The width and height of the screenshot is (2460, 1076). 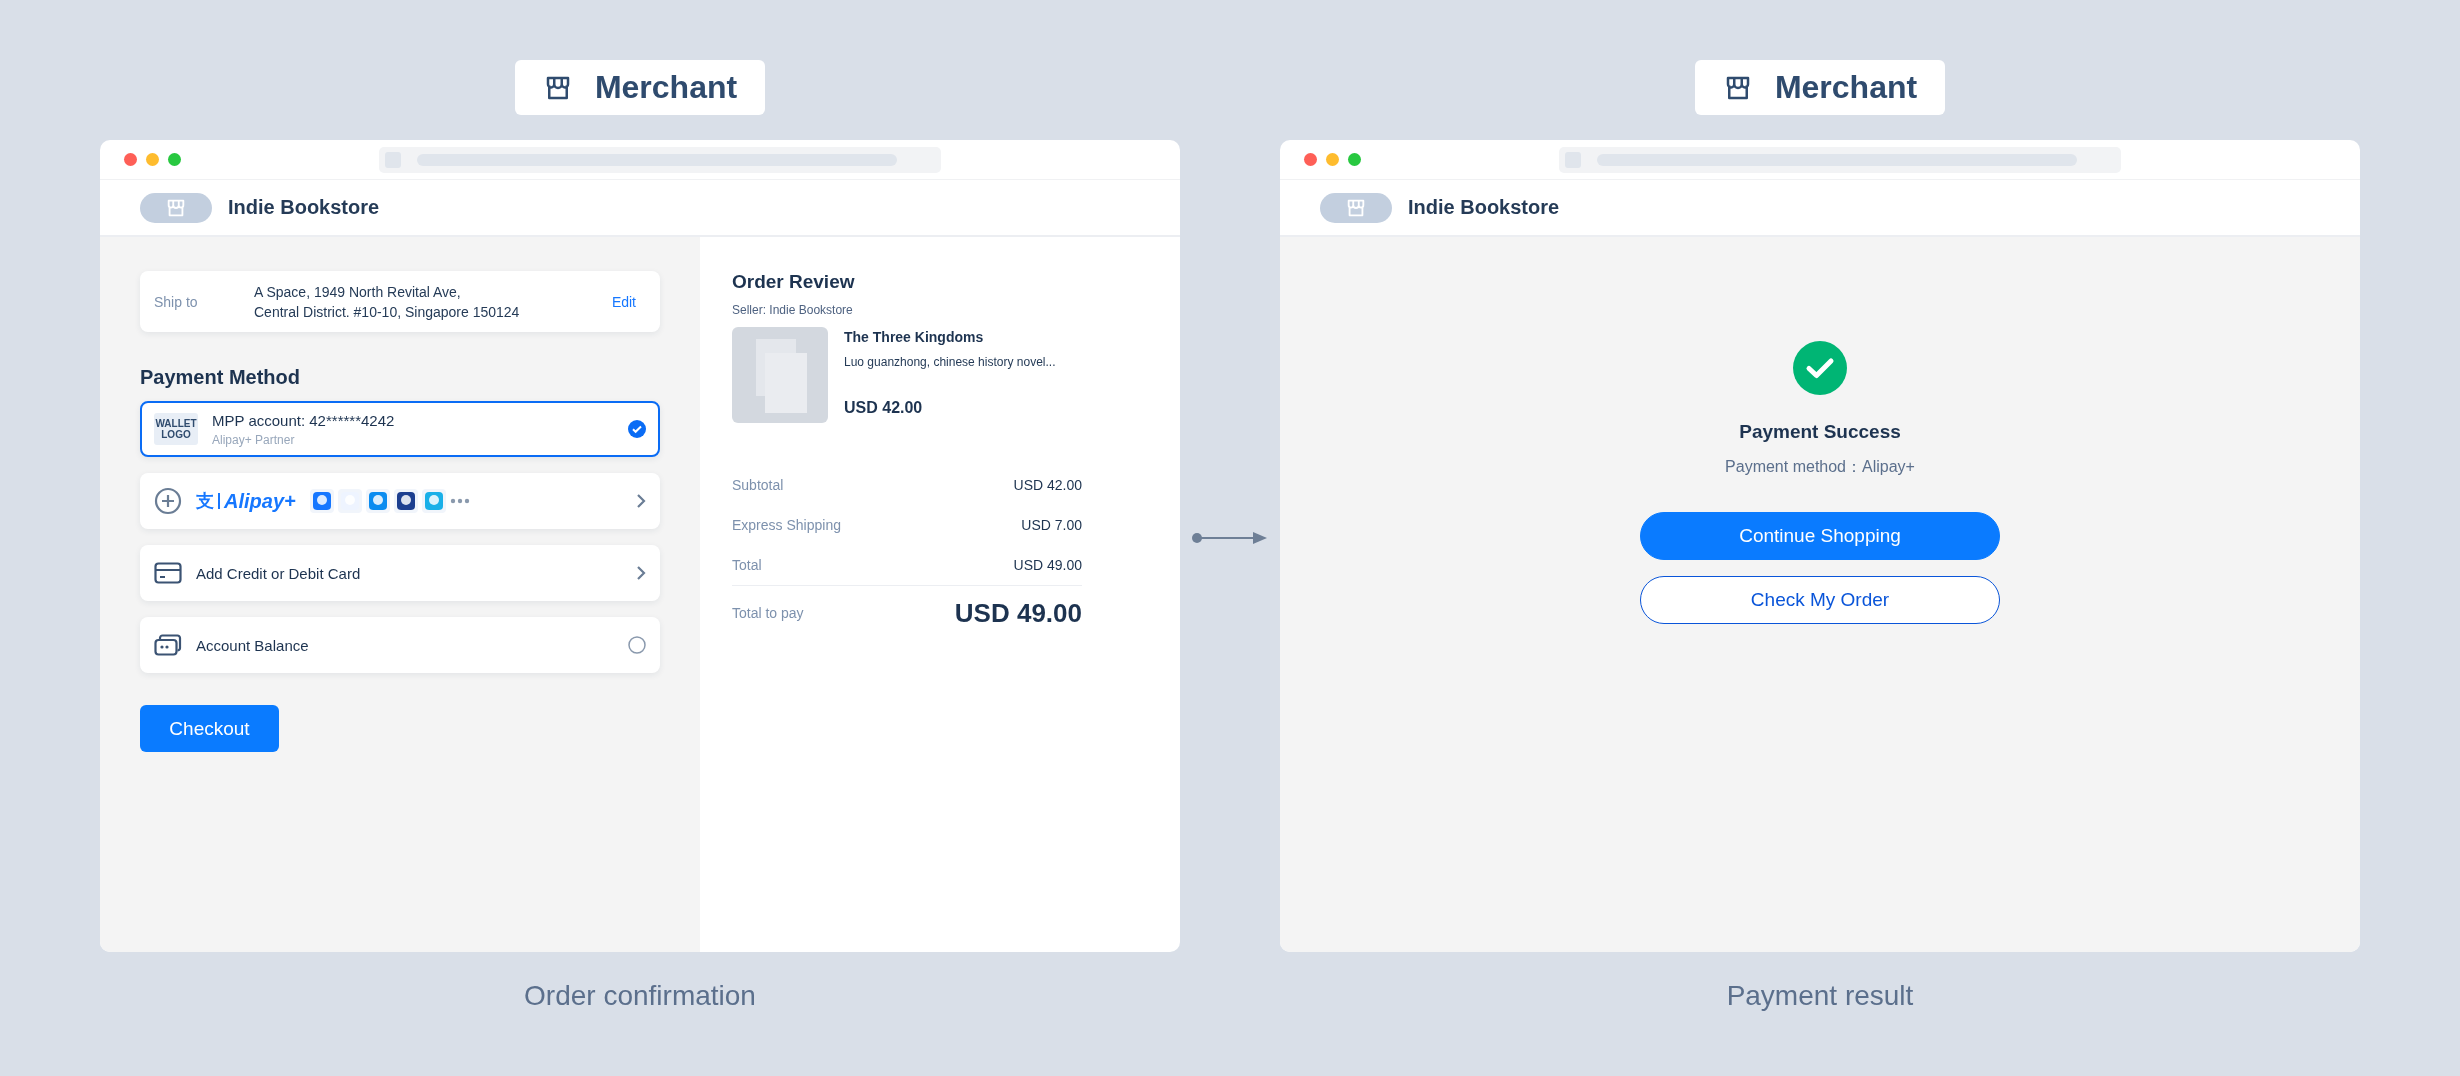 What do you see at coordinates (168, 573) in the screenshot?
I see `credit-card-icon` at bounding box center [168, 573].